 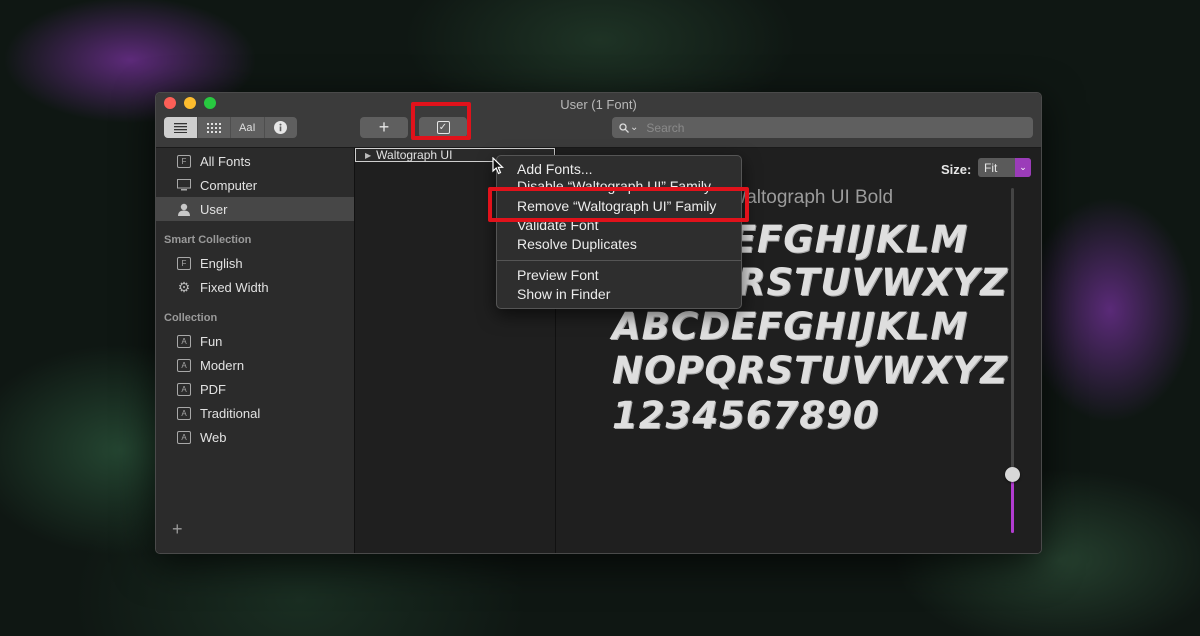 I want to click on computer-icon, so click(x=184, y=185).